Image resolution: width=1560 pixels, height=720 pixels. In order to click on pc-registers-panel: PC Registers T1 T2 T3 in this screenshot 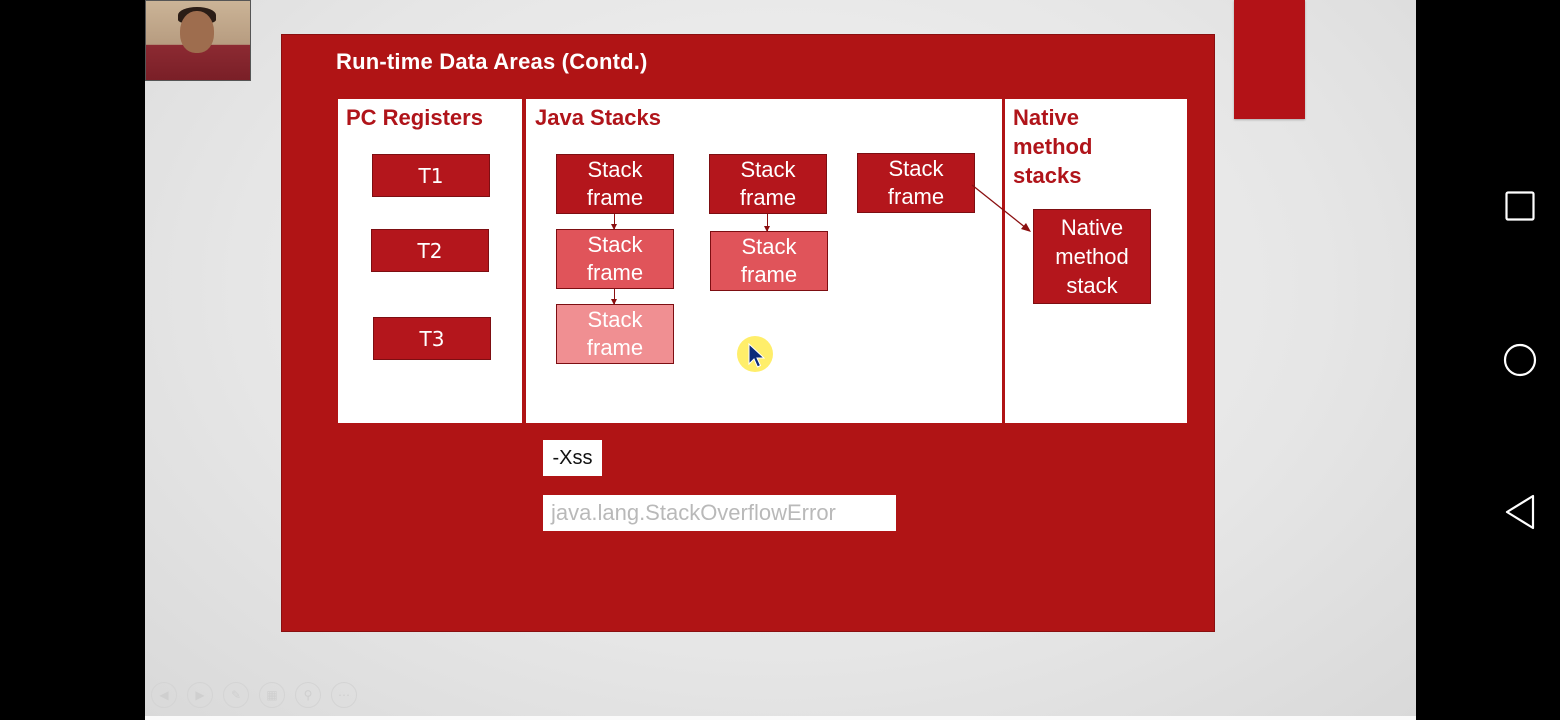, I will do `click(430, 261)`.